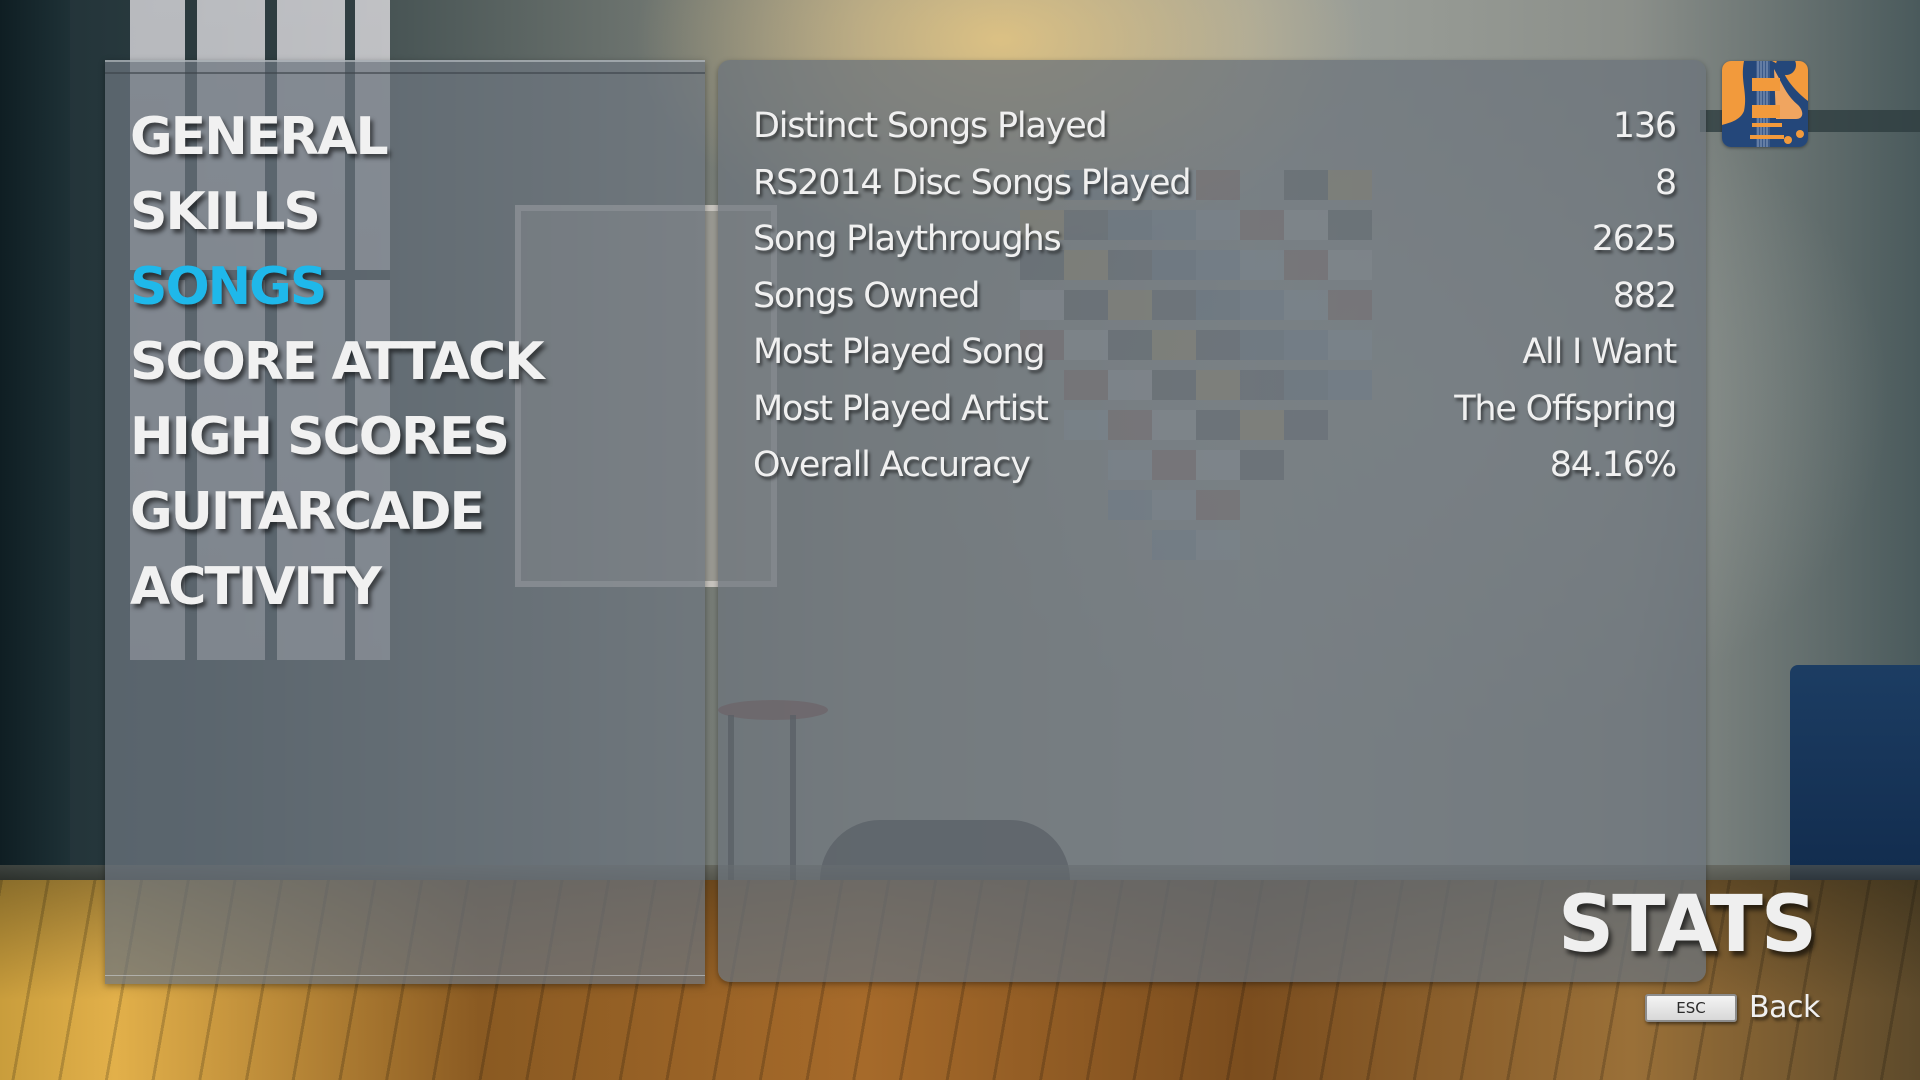  I want to click on stat-row-songs-owned: Songs Owned 882, so click(1215, 296).